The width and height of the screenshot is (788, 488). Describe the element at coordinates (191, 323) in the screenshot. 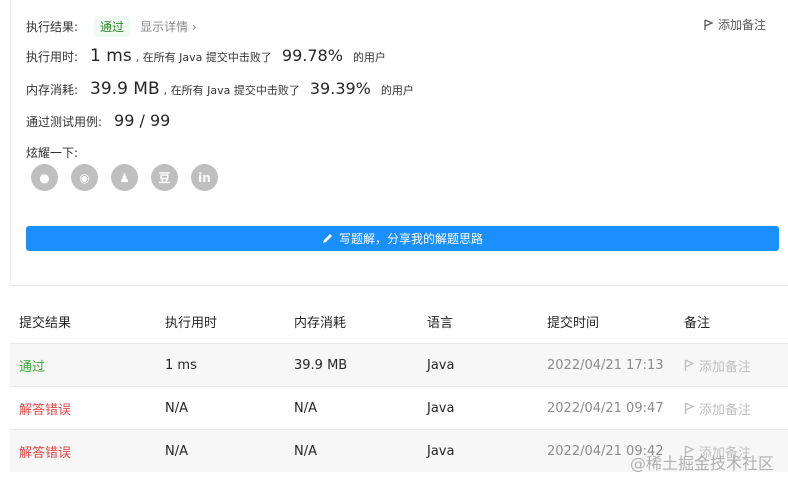

I see `header-runtime: 执行用时` at that location.